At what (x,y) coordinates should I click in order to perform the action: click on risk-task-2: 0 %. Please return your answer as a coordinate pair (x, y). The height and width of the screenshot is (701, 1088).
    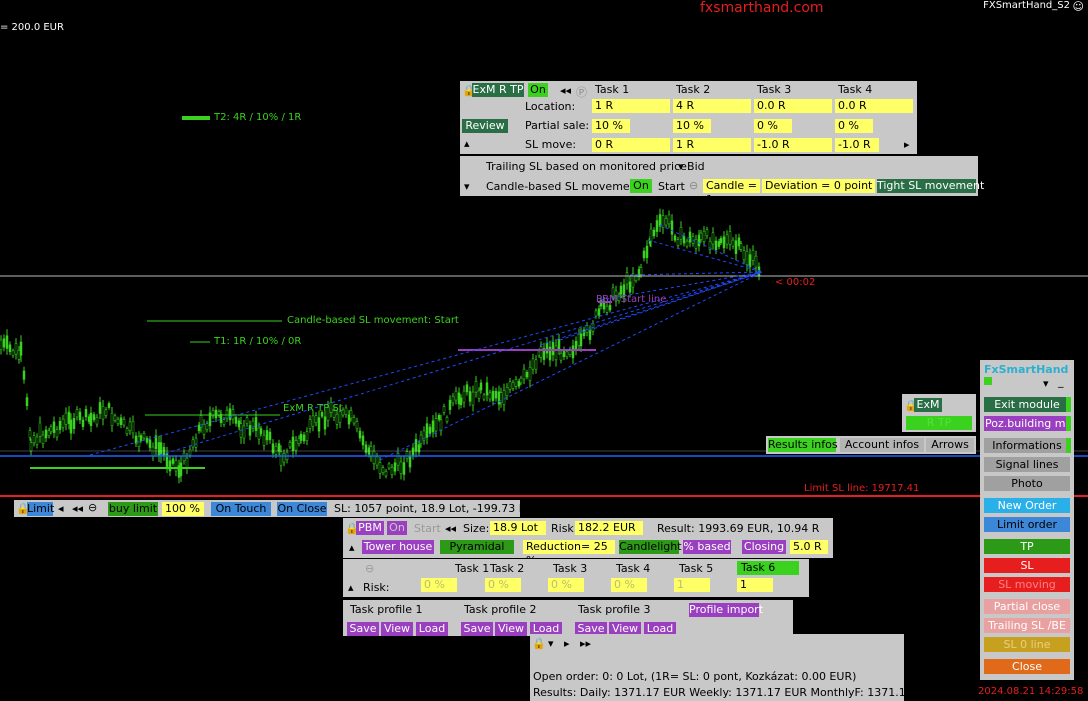
    Looking at the image, I should click on (503, 585).